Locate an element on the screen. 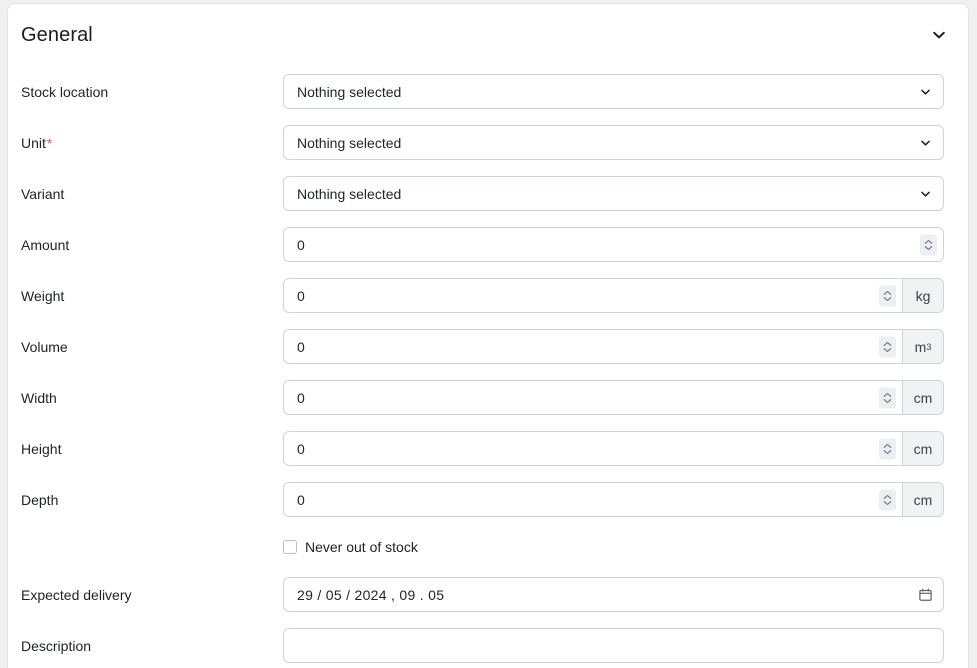 The image size is (977, 668). variant-selected-value: Nothing selected is located at coordinates (349, 193).